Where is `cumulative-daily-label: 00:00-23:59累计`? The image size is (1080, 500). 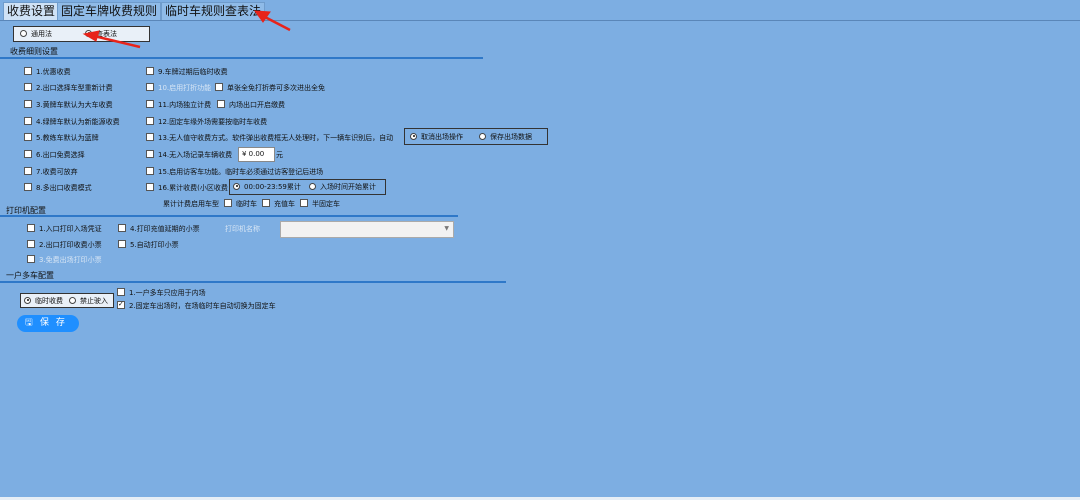
cumulative-daily-label: 00:00-23:59累计 is located at coordinates (272, 187).